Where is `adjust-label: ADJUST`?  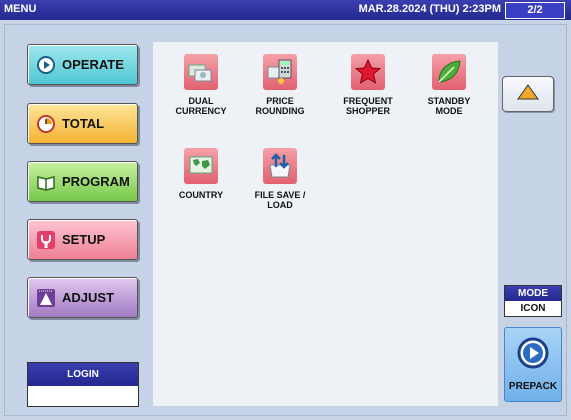 adjust-label: ADJUST is located at coordinates (88, 297).